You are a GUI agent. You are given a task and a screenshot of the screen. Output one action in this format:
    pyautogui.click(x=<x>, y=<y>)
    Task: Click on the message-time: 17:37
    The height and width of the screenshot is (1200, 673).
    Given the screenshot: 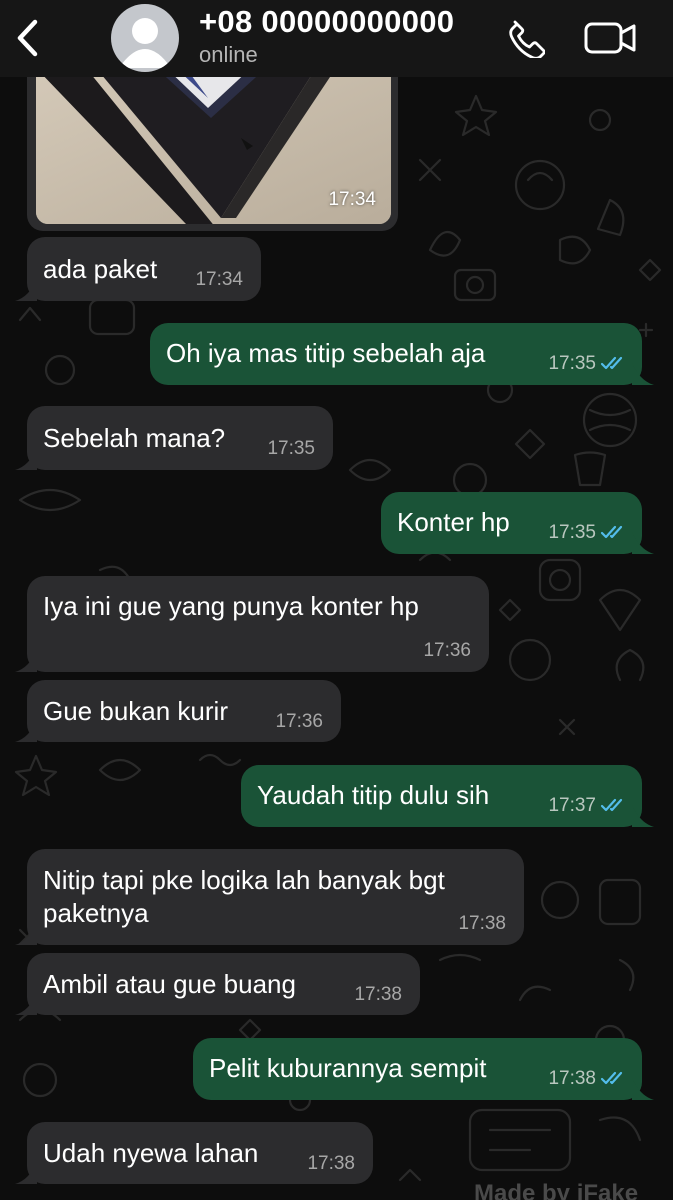 What is the action you would take?
    pyautogui.click(x=572, y=805)
    